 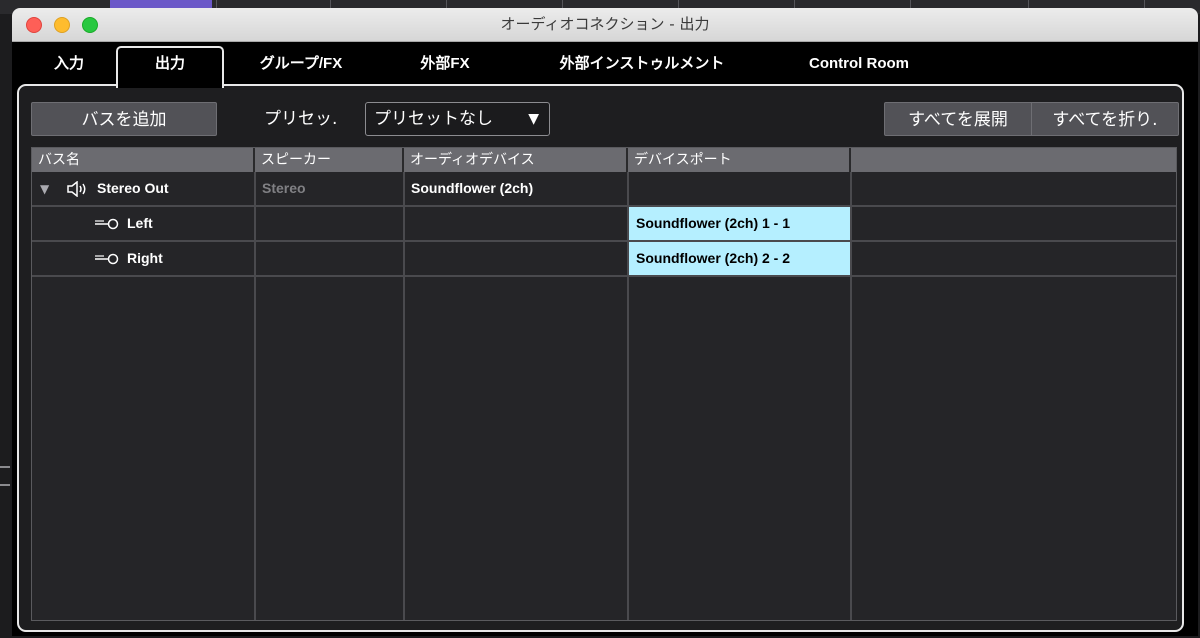 I want to click on tab-output: 出力, so click(x=170, y=62).